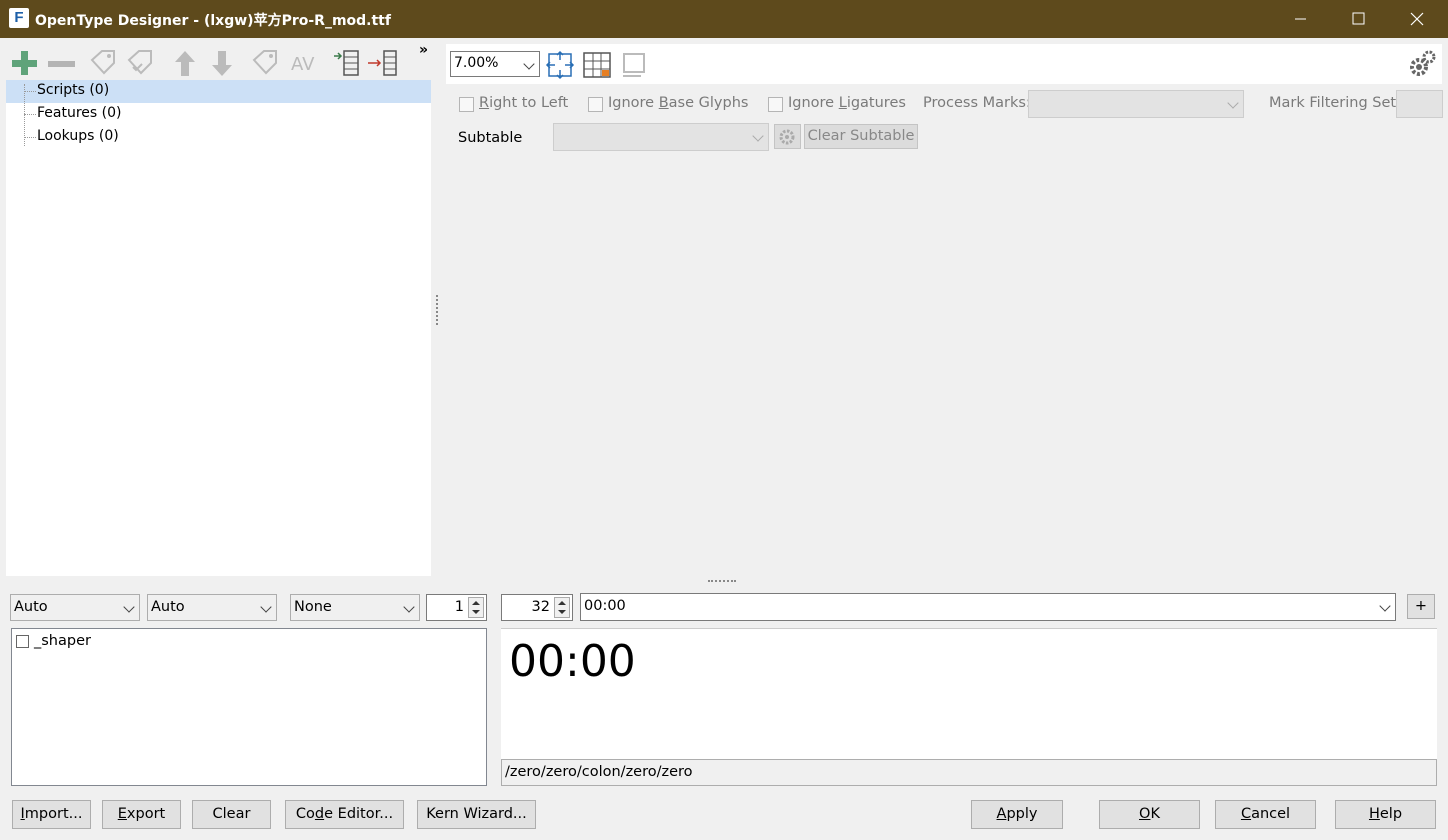 This screenshot has width=1448, height=840. What do you see at coordinates (1149, 814) in the screenshot?
I see `ok-button: OK` at bounding box center [1149, 814].